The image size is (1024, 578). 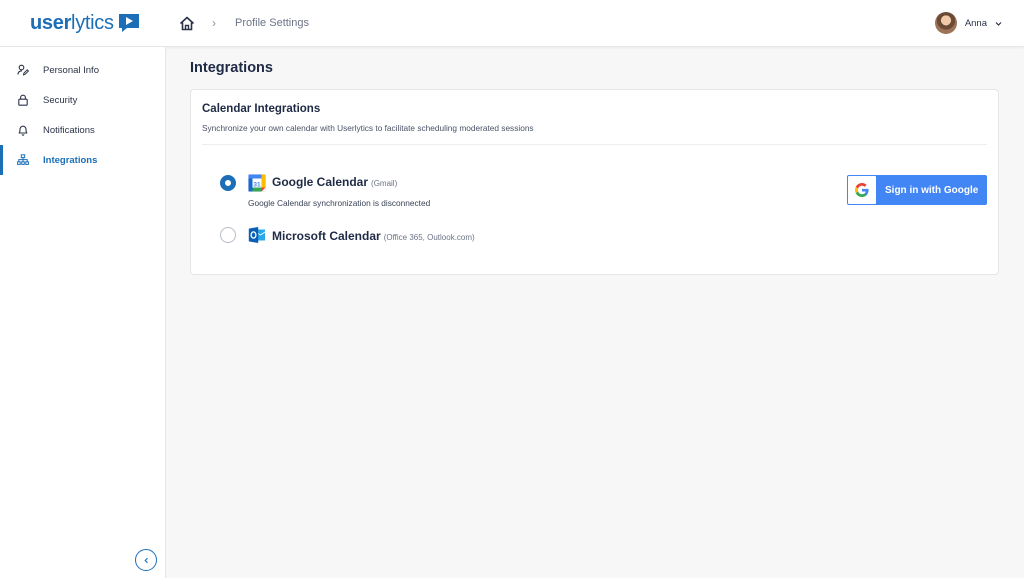 What do you see at coordinates (214, 23) in the screenshot?
I see `chevron-right-icon: ›` at bounding box center [214, 23].